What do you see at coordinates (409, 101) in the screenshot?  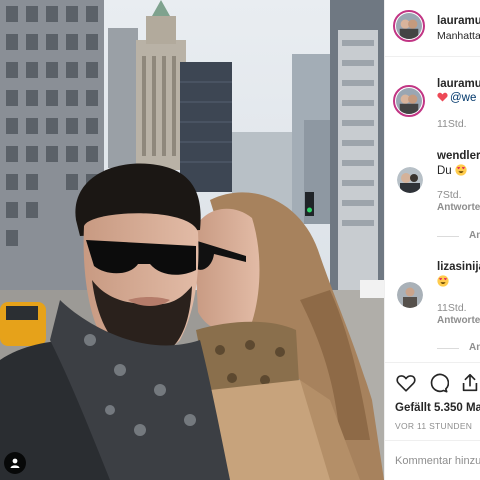 I see `caption-avatar` at bounding box center [409, 101].